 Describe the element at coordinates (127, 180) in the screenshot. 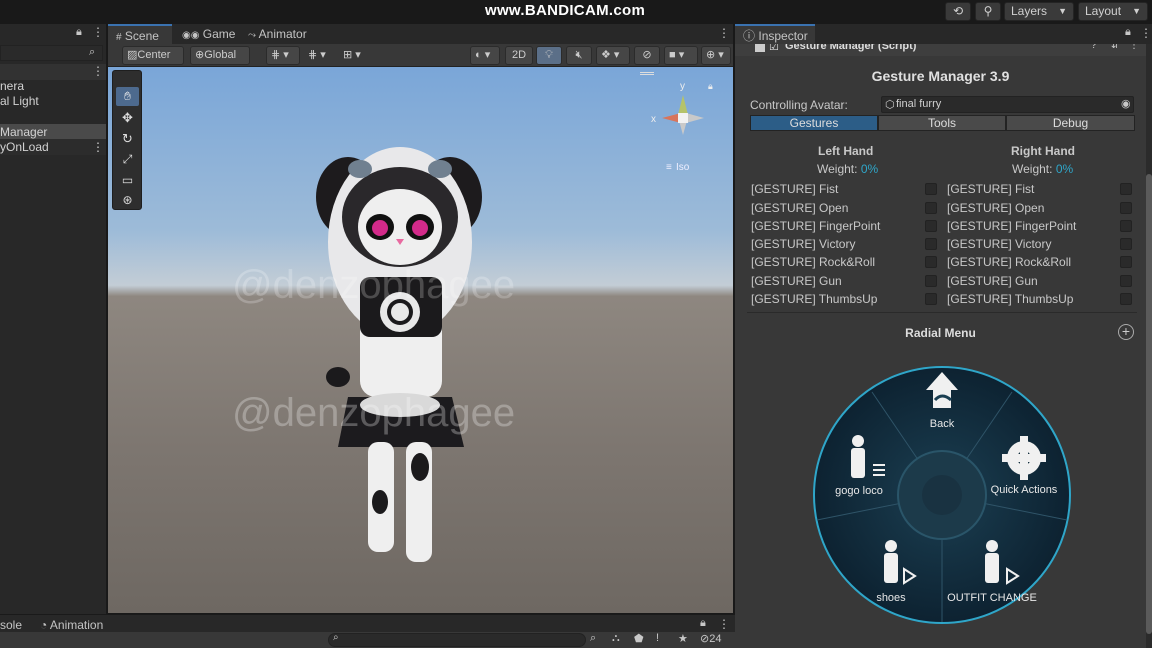

I see `rect-tool-icon: ▭` at that location.